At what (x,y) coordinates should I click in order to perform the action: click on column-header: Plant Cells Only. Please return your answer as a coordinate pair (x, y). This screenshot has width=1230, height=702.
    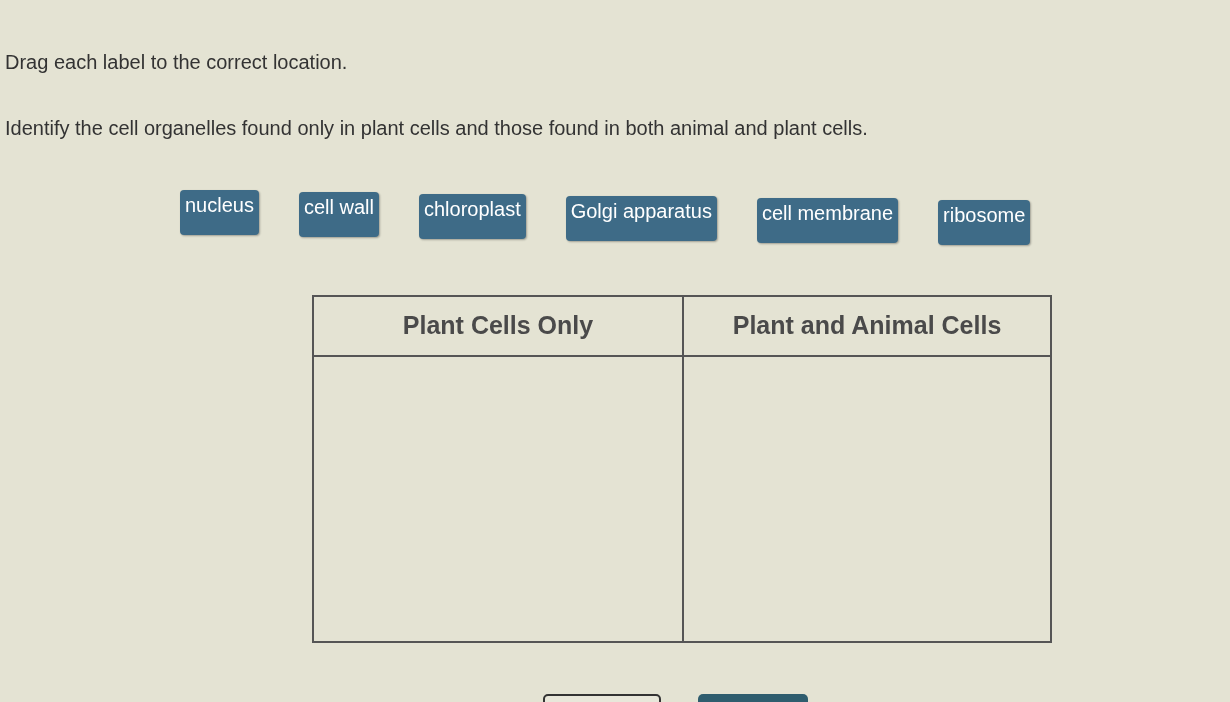
    Looking at the image, I should click on (497, 326).